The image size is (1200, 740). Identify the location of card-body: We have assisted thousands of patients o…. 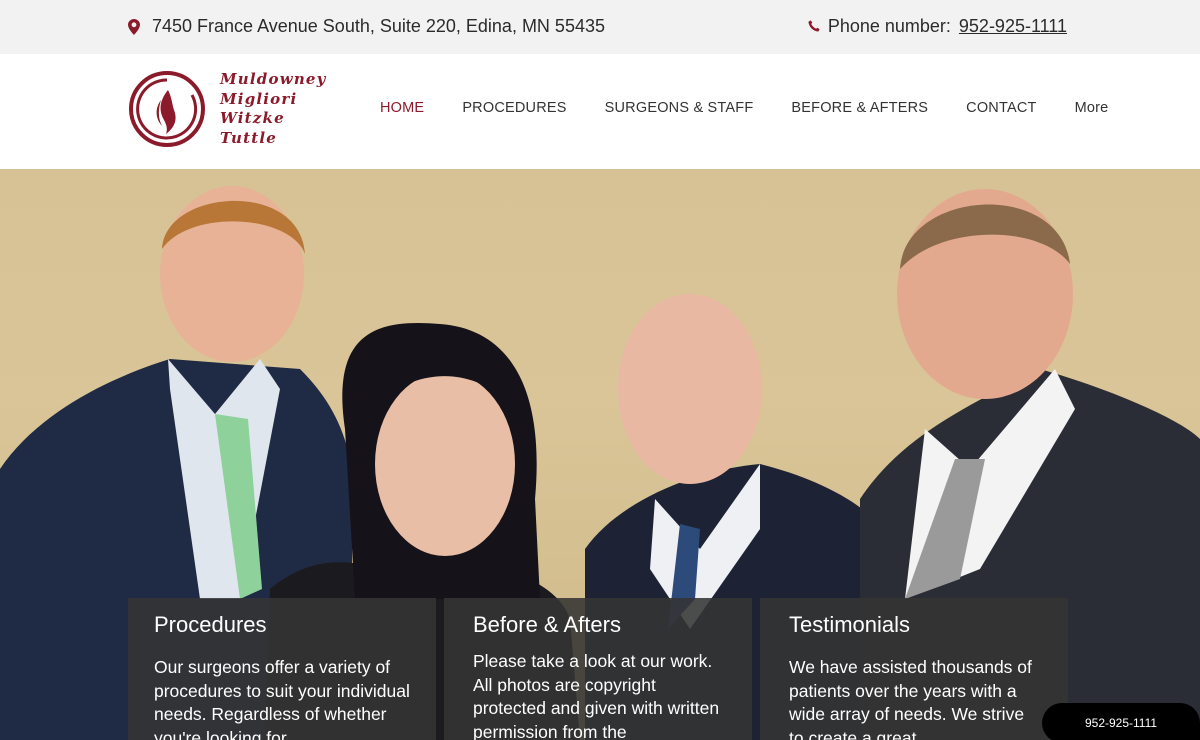
(910, 698).